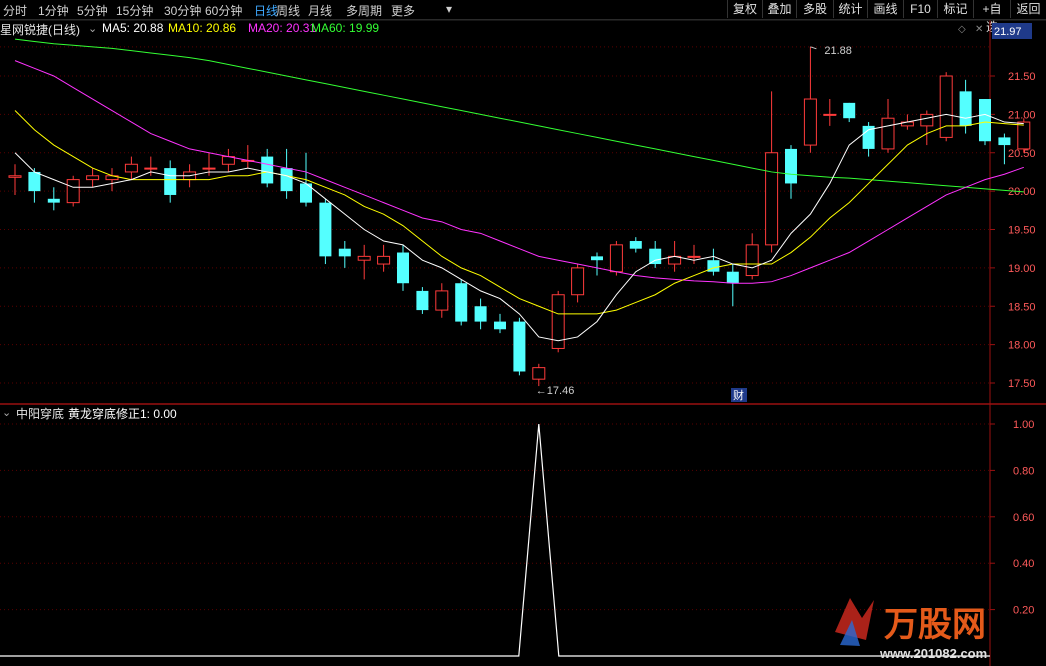 The height and width of the screenshot is (666, 1046). I want to click on diamond-icon: ◇, so click(962, 29).